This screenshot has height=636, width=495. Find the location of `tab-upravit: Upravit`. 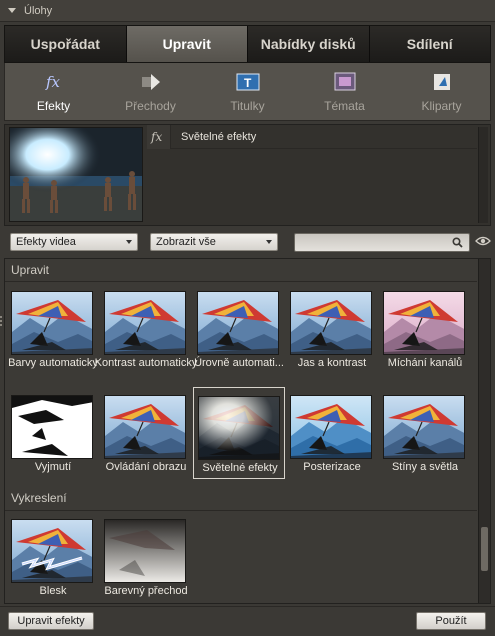

tab-upravit: Upravit is located at coordinates (187, 44).